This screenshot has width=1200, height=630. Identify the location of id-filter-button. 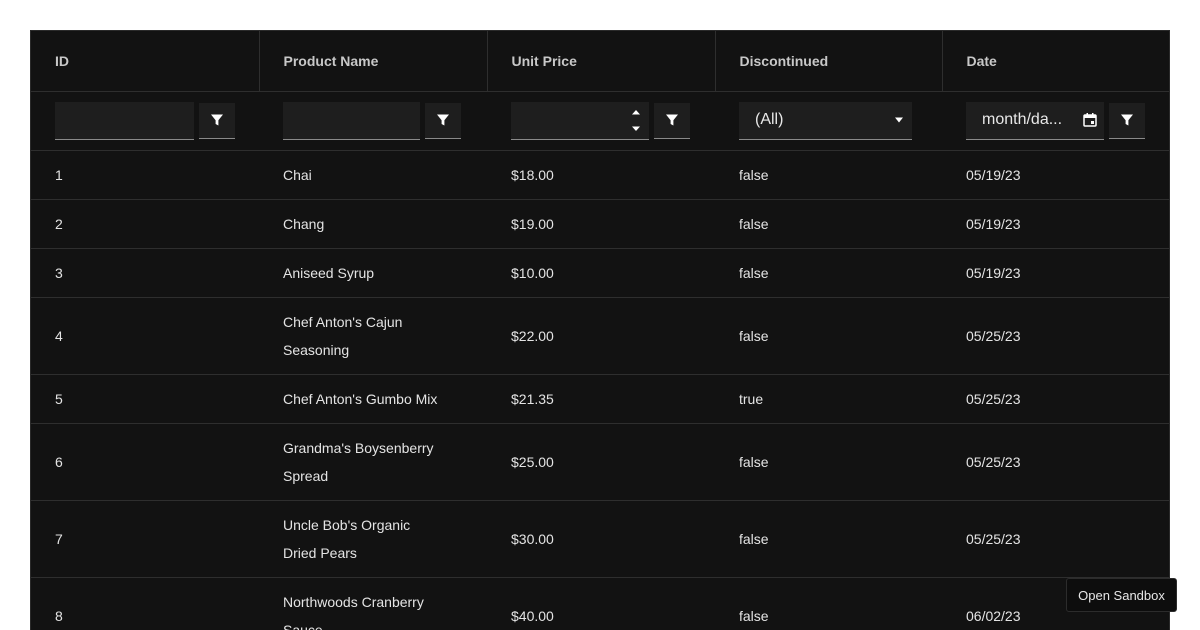
(217, 120).